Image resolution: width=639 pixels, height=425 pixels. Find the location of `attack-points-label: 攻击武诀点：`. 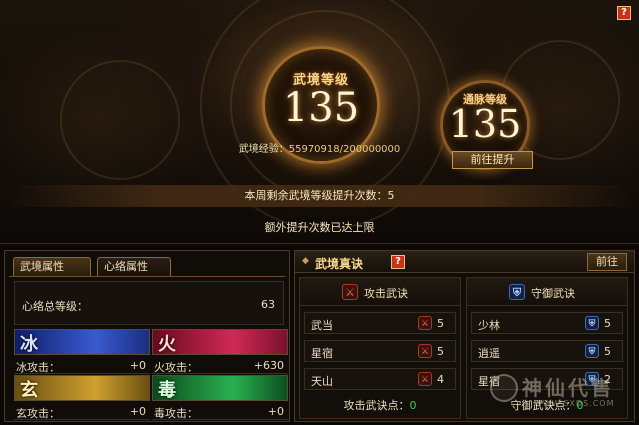

attack-points-label: 攻击武诀点： is located at coordinates (376, 405).